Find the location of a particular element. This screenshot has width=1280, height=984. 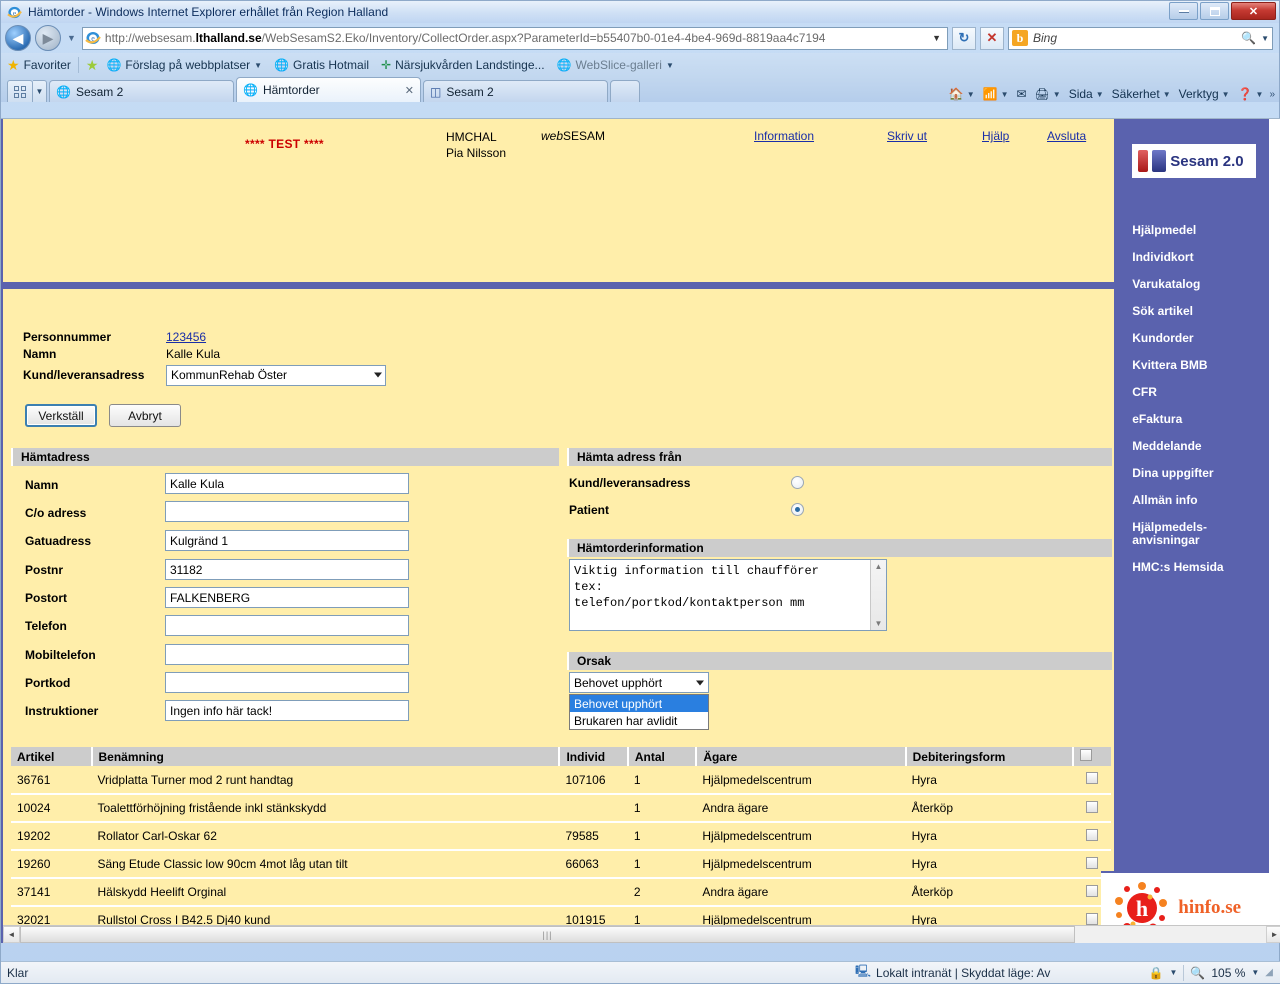

zone-caret-icon: ▼ is located at coordinates (1173, 972).